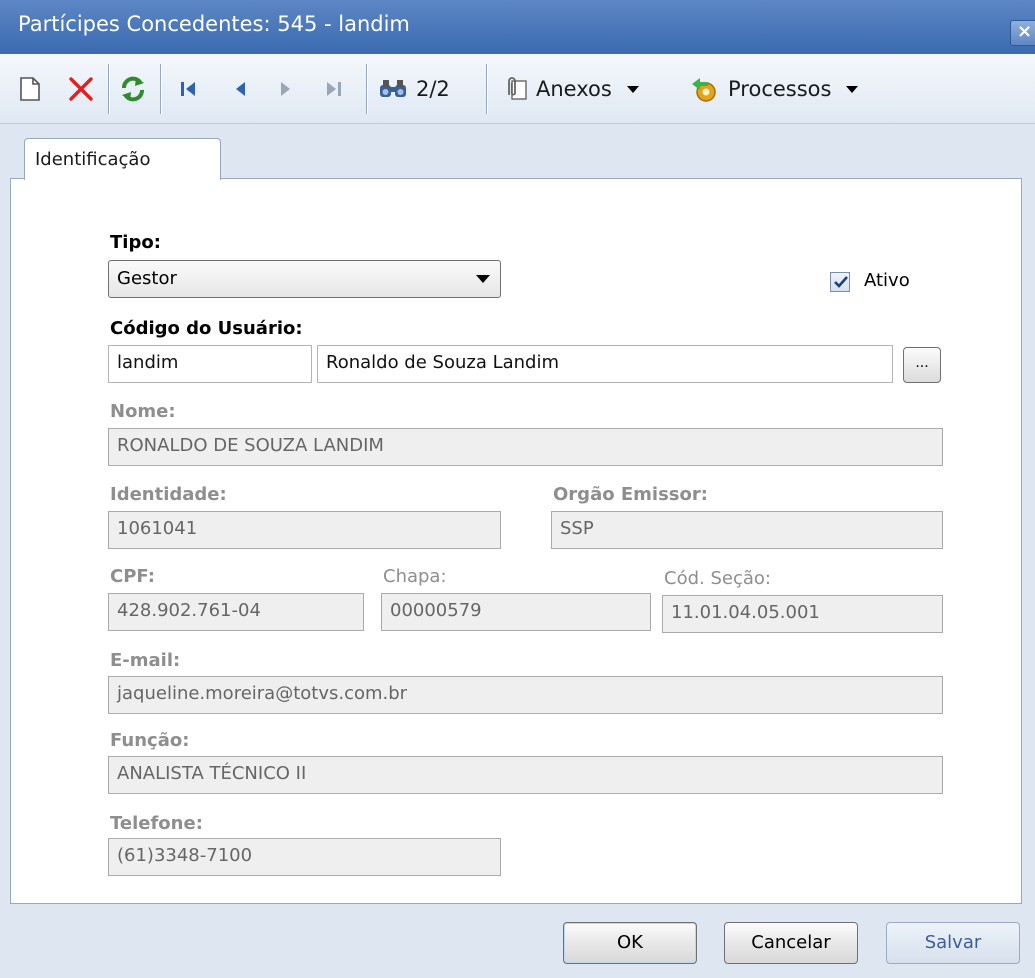  I want to click on funcao-label: Função:, so click(150, 740).